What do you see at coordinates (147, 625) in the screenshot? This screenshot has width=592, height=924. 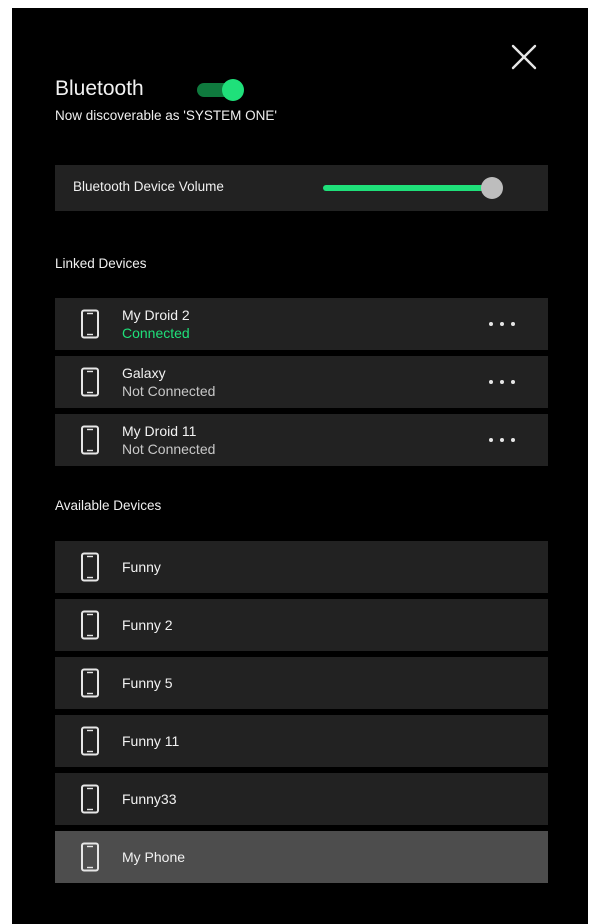 I see `device-name: Funny 2` at bounding box center [147, 625].